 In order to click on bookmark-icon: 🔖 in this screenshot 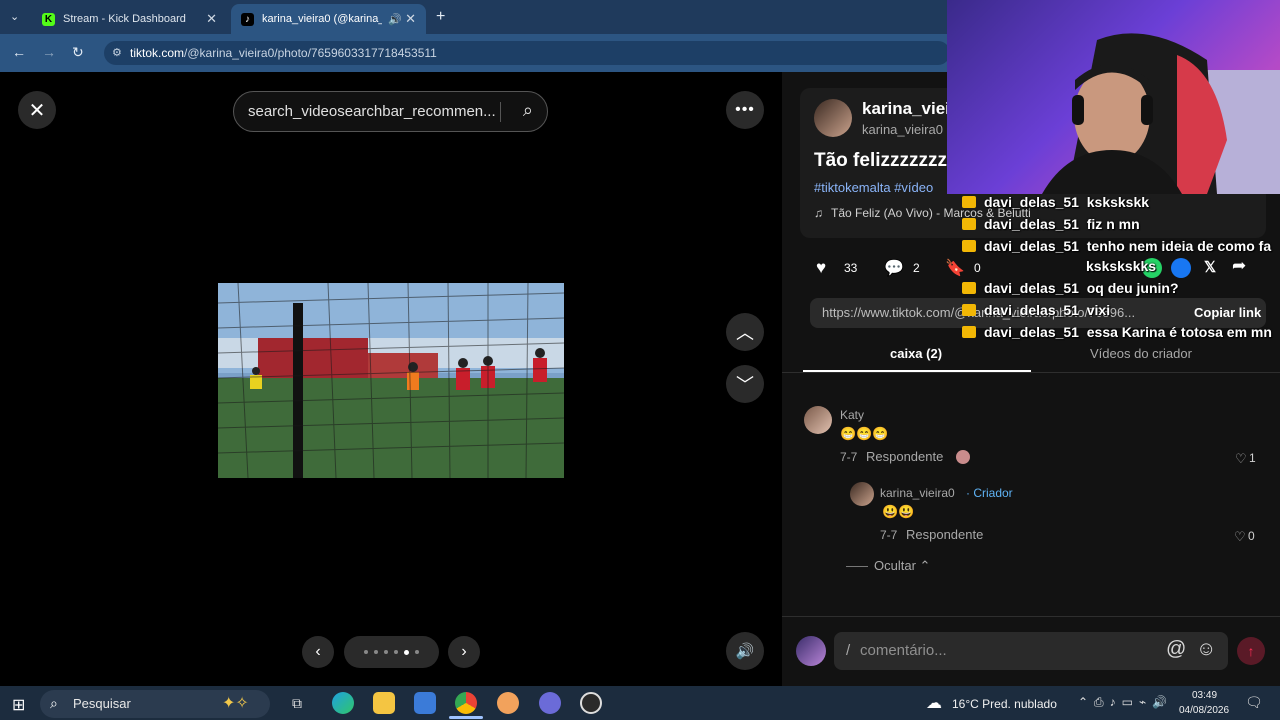, I will do `click(955, 268)`.